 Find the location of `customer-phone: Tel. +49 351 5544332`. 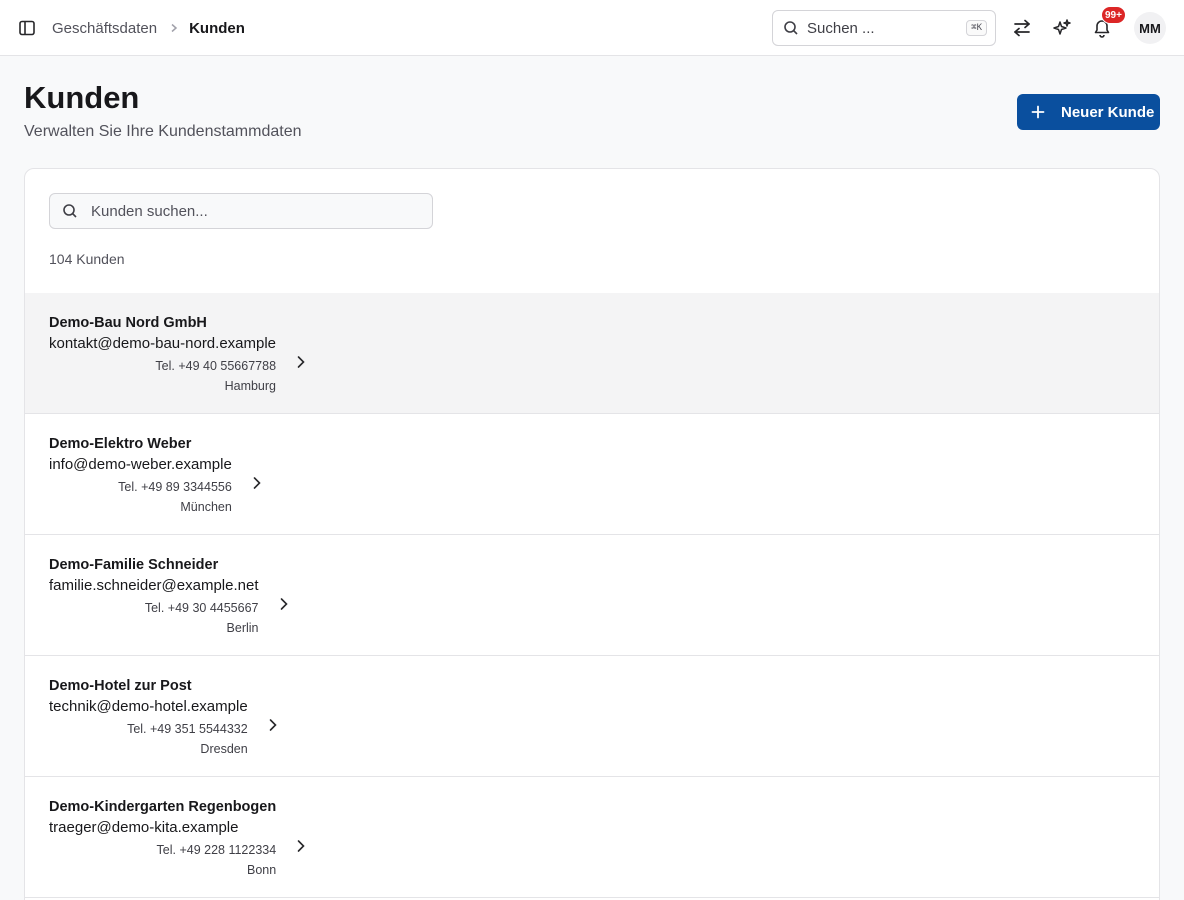

customer-phone: Tel. +49 351 5544332 is located at coordinates (187, 729).